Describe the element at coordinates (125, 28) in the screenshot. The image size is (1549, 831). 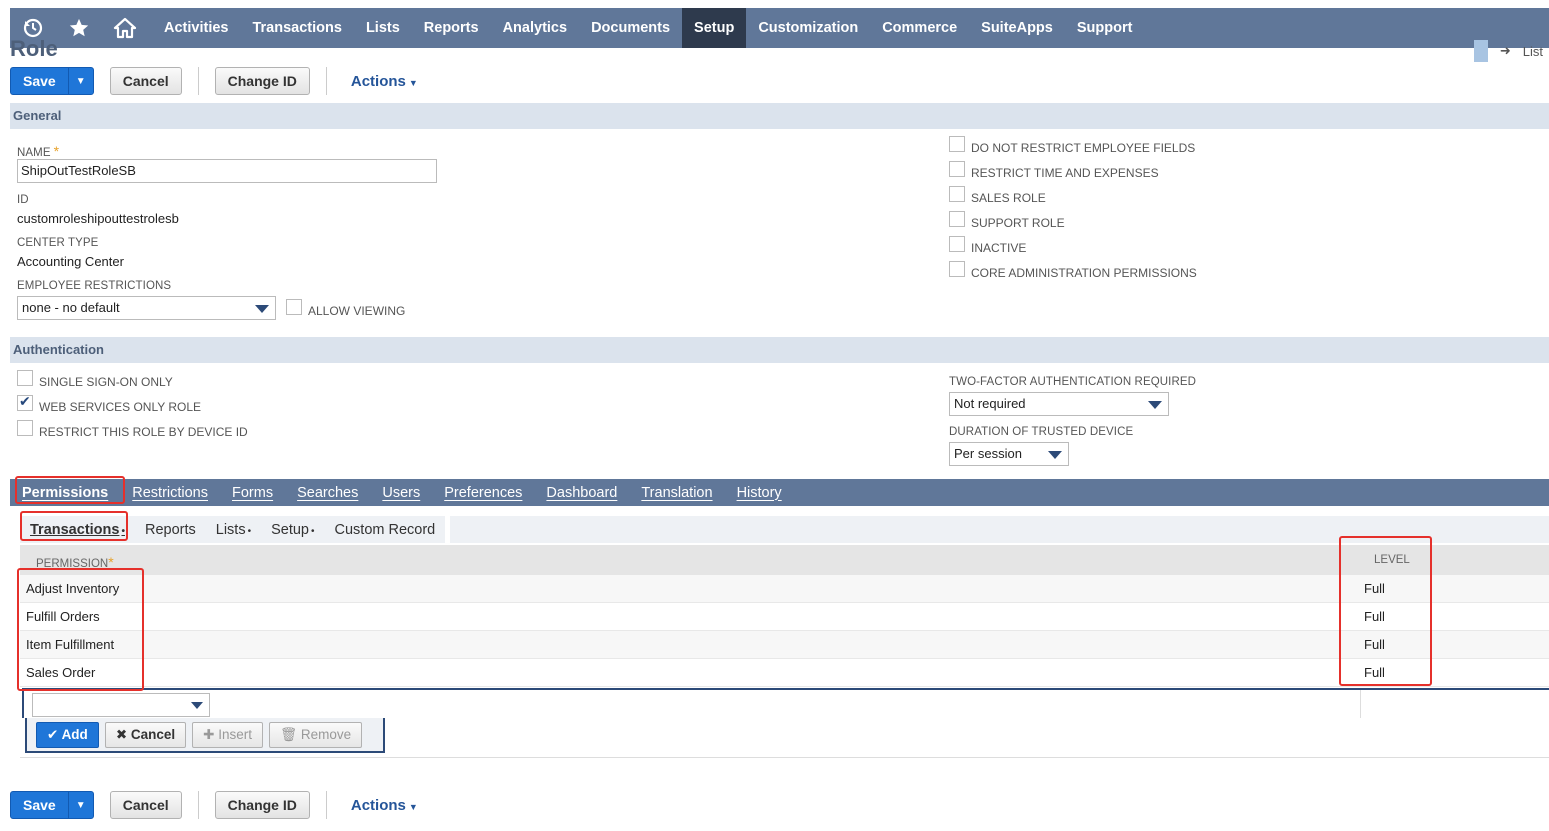
I see `home-icon` at that location.